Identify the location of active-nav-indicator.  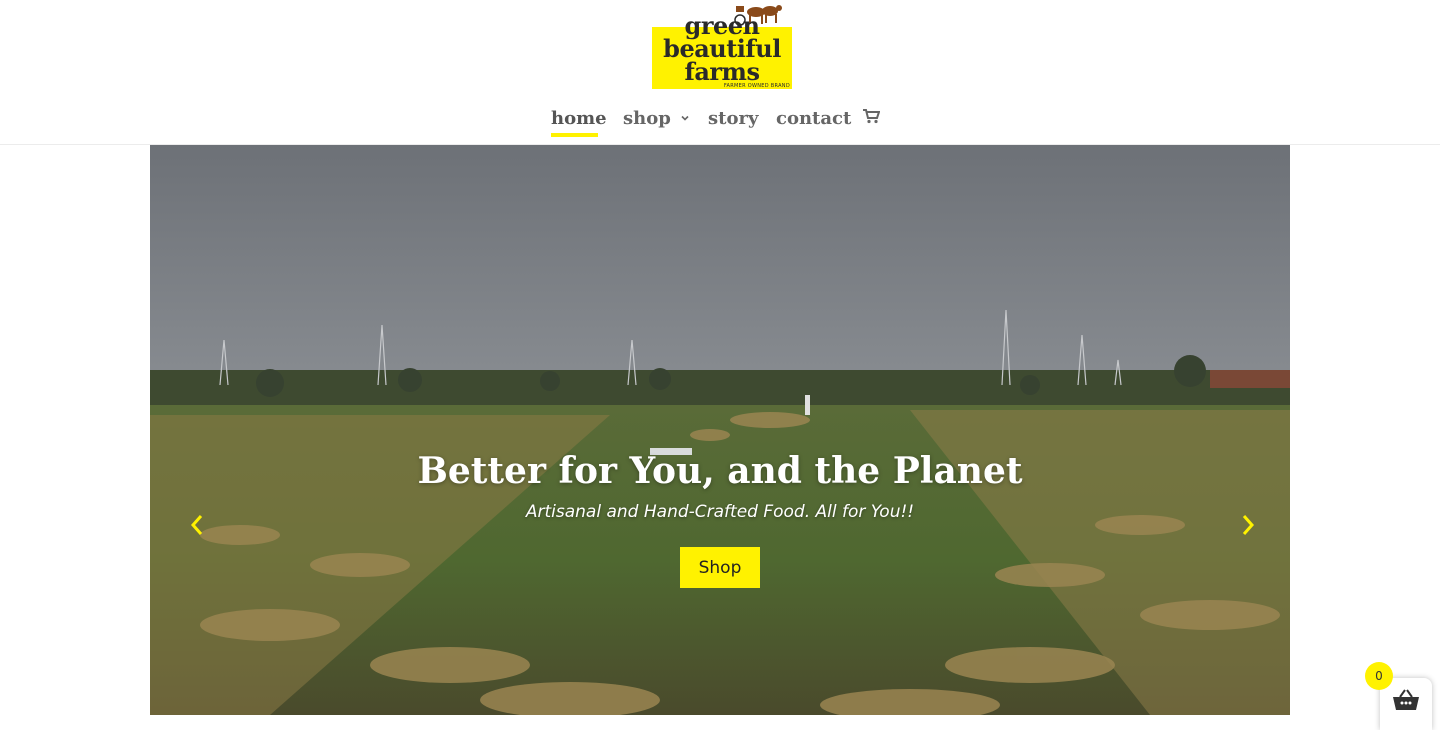
(574, 135).